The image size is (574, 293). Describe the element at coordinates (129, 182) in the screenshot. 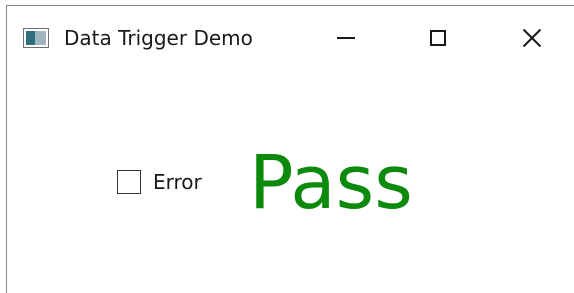

I see `error-checkbox-box` at that location.